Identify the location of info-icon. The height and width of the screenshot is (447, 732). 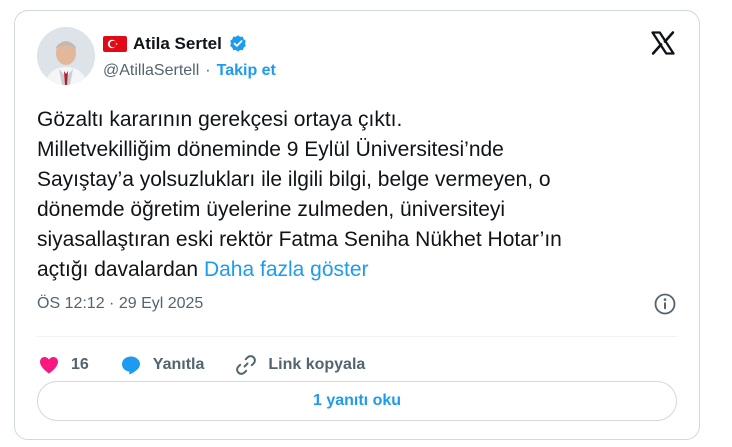
(665, 304).